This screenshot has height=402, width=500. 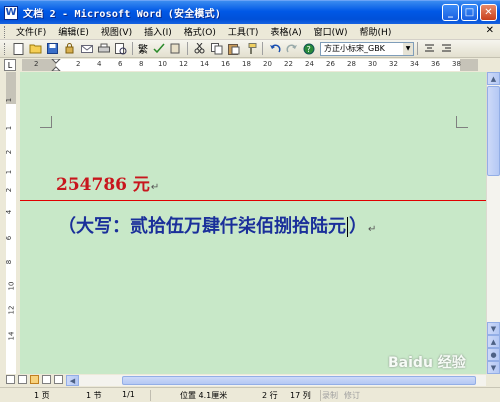 I want to click on status-position: 位置 4.1厘米, so click(x=204, y=395).